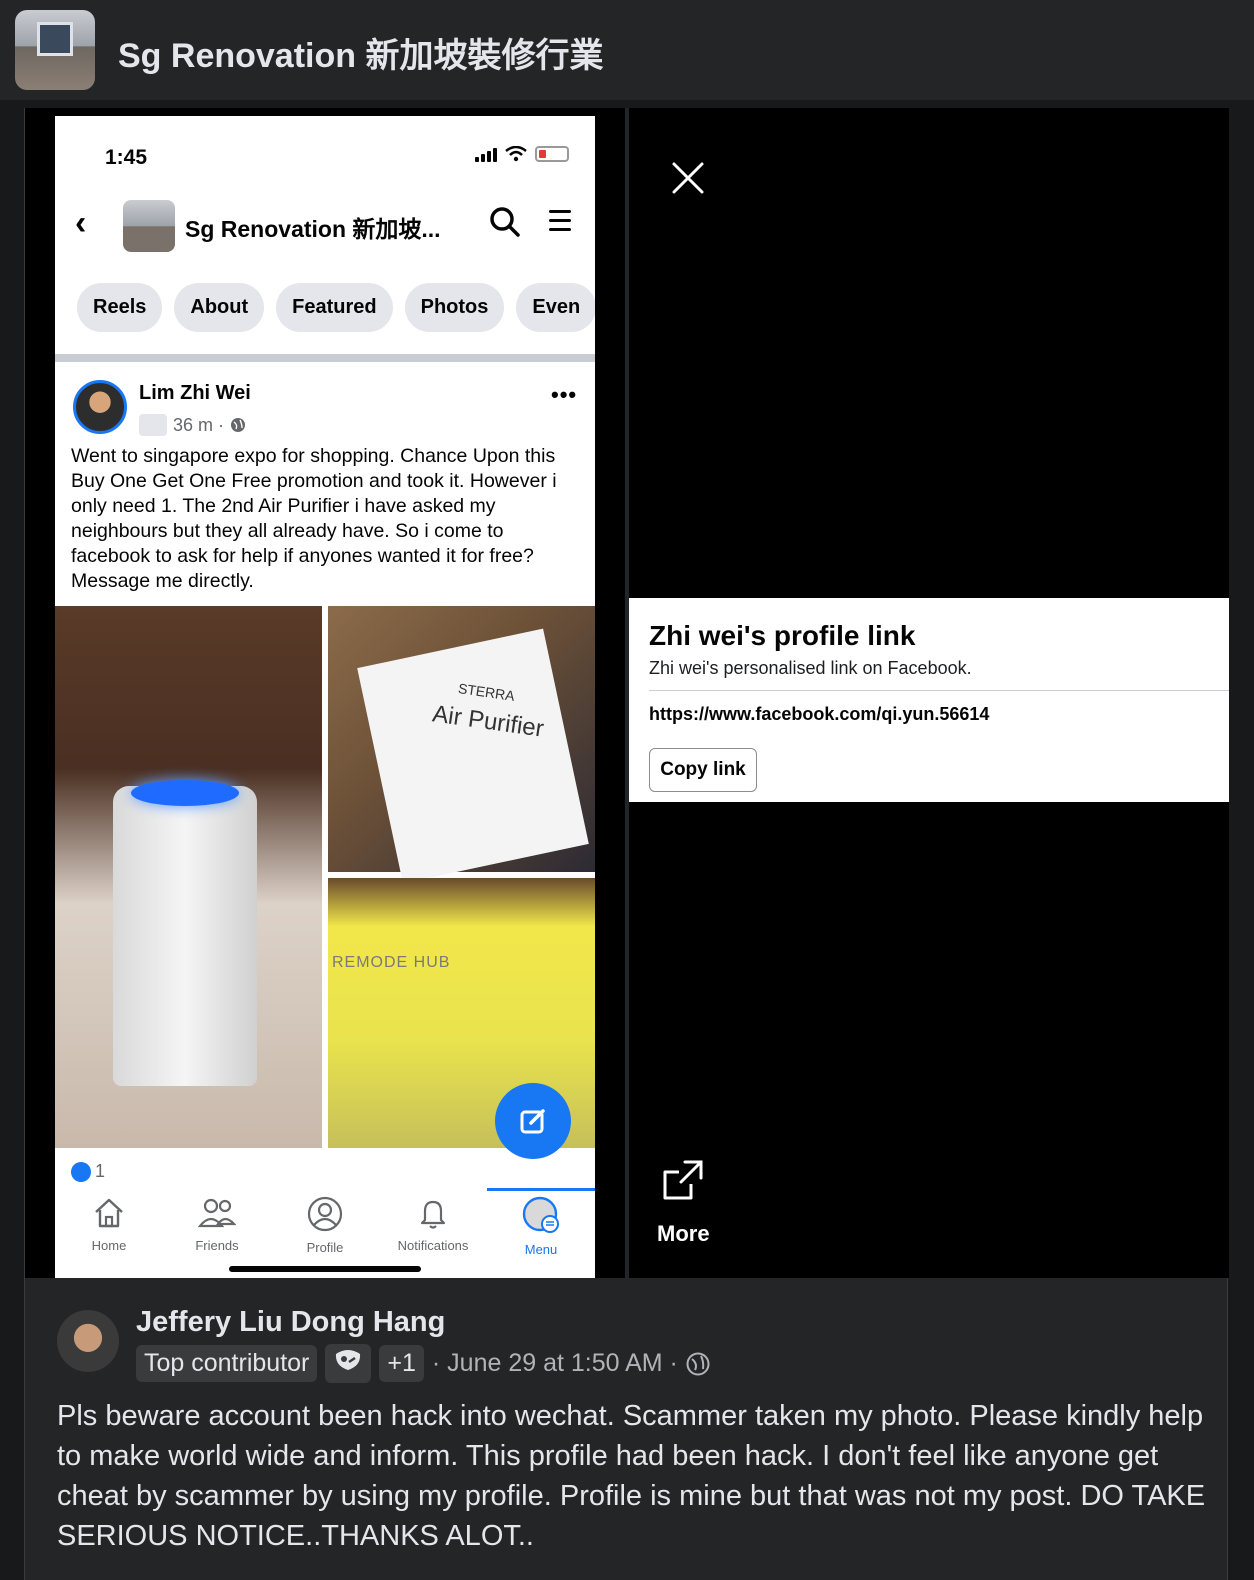 The height and width of the screenshot is (1580, 1254). Describe the element at coordinates (540, 1214) in the screenshot. I see `menu-avatar-icon` at that location.